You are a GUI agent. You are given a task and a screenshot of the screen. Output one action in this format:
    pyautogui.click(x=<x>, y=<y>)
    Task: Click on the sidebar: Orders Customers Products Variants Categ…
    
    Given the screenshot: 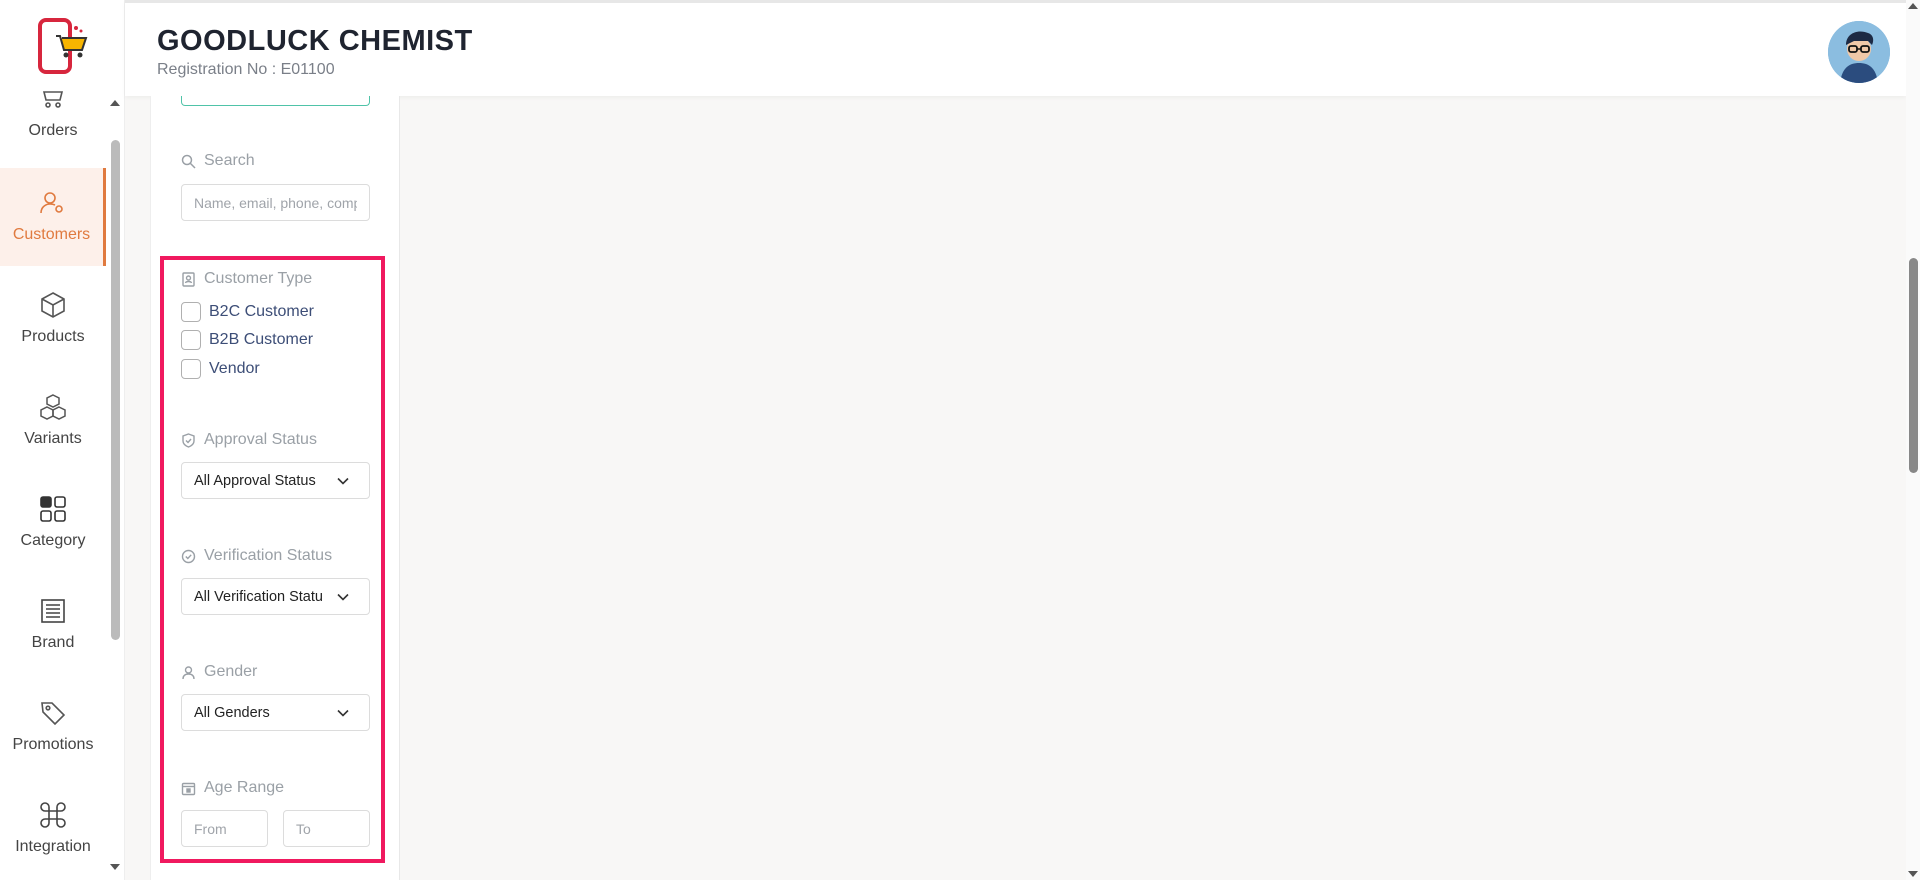 What is the action you would take?
    pyautogui.click(x=62, y=440)
    